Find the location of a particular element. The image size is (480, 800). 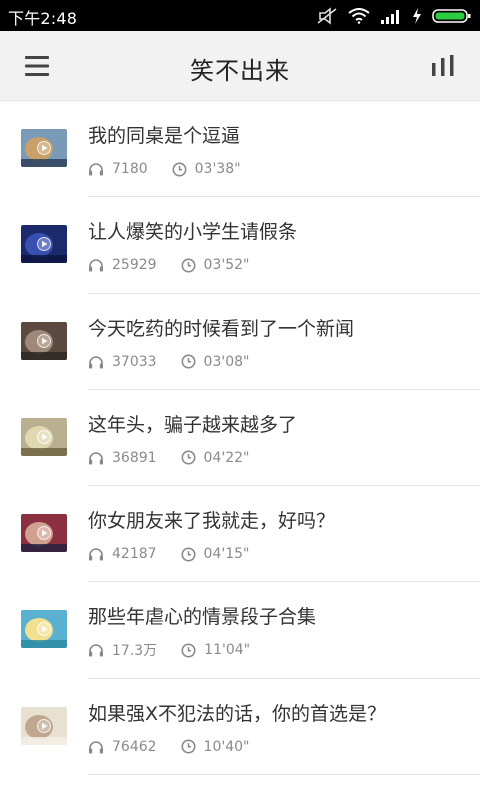

stats-button is located at coordinates (443, 66).